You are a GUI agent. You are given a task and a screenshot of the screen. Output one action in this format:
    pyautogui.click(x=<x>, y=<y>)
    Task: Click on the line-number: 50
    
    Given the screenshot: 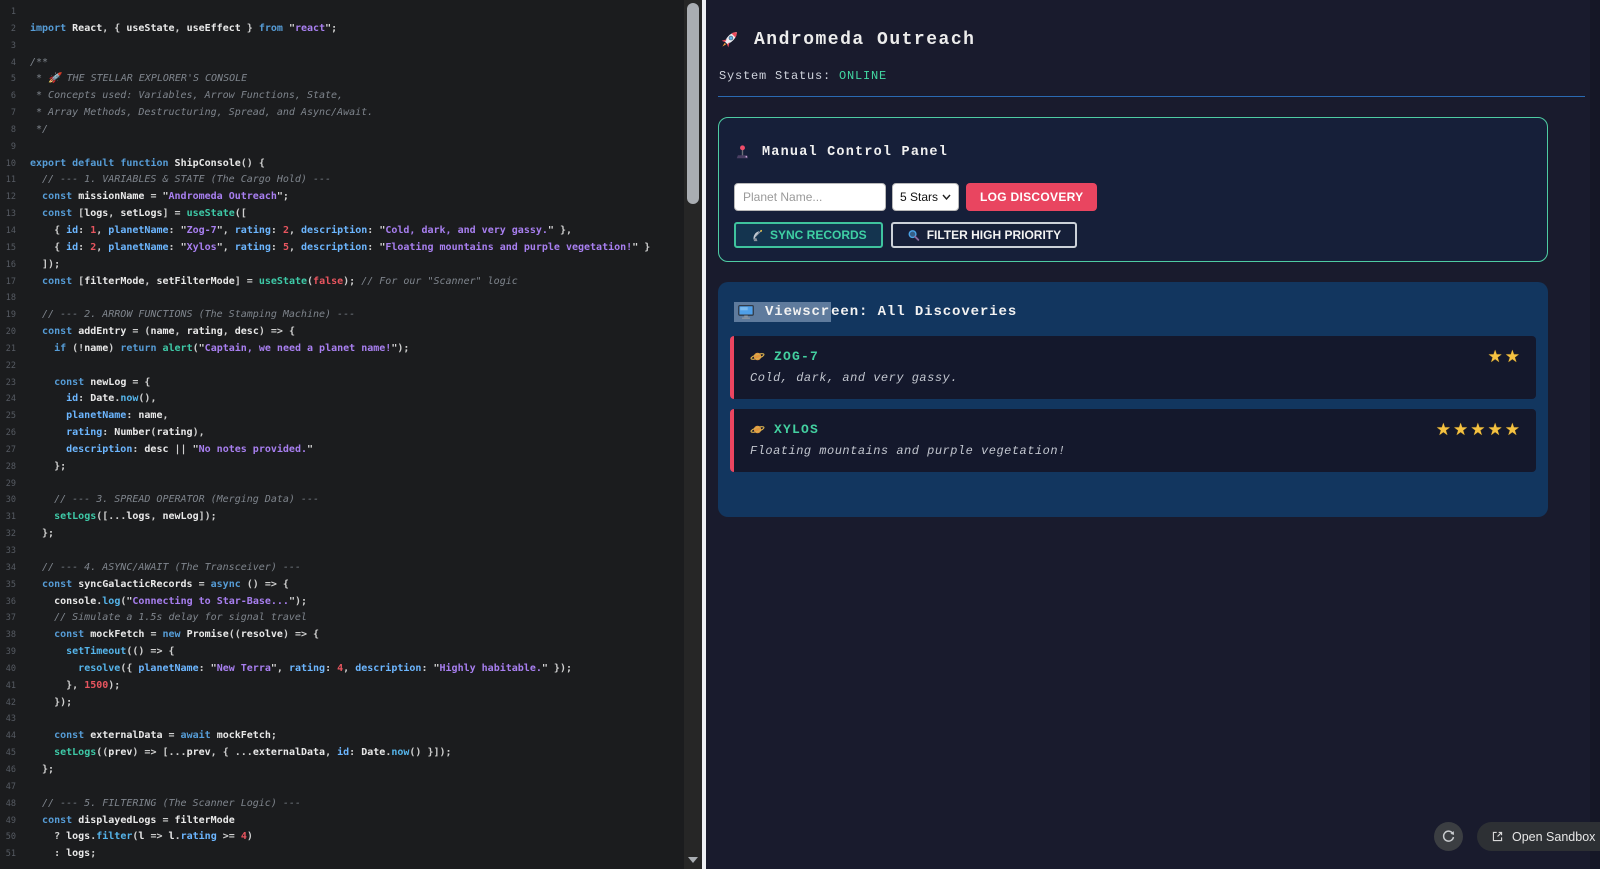 What is the action you would take?
    pyautogui.click(x=10, y=837)
    